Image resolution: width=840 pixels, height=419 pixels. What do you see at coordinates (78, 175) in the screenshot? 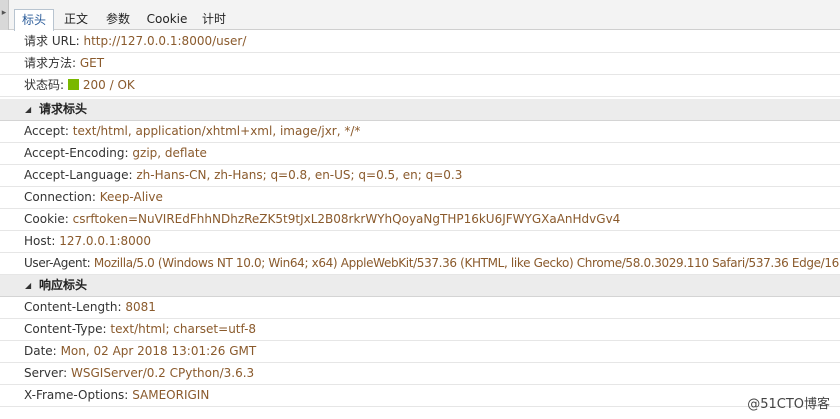
I see `header-key: Accept-Language:` at bounding box center [78, 175].